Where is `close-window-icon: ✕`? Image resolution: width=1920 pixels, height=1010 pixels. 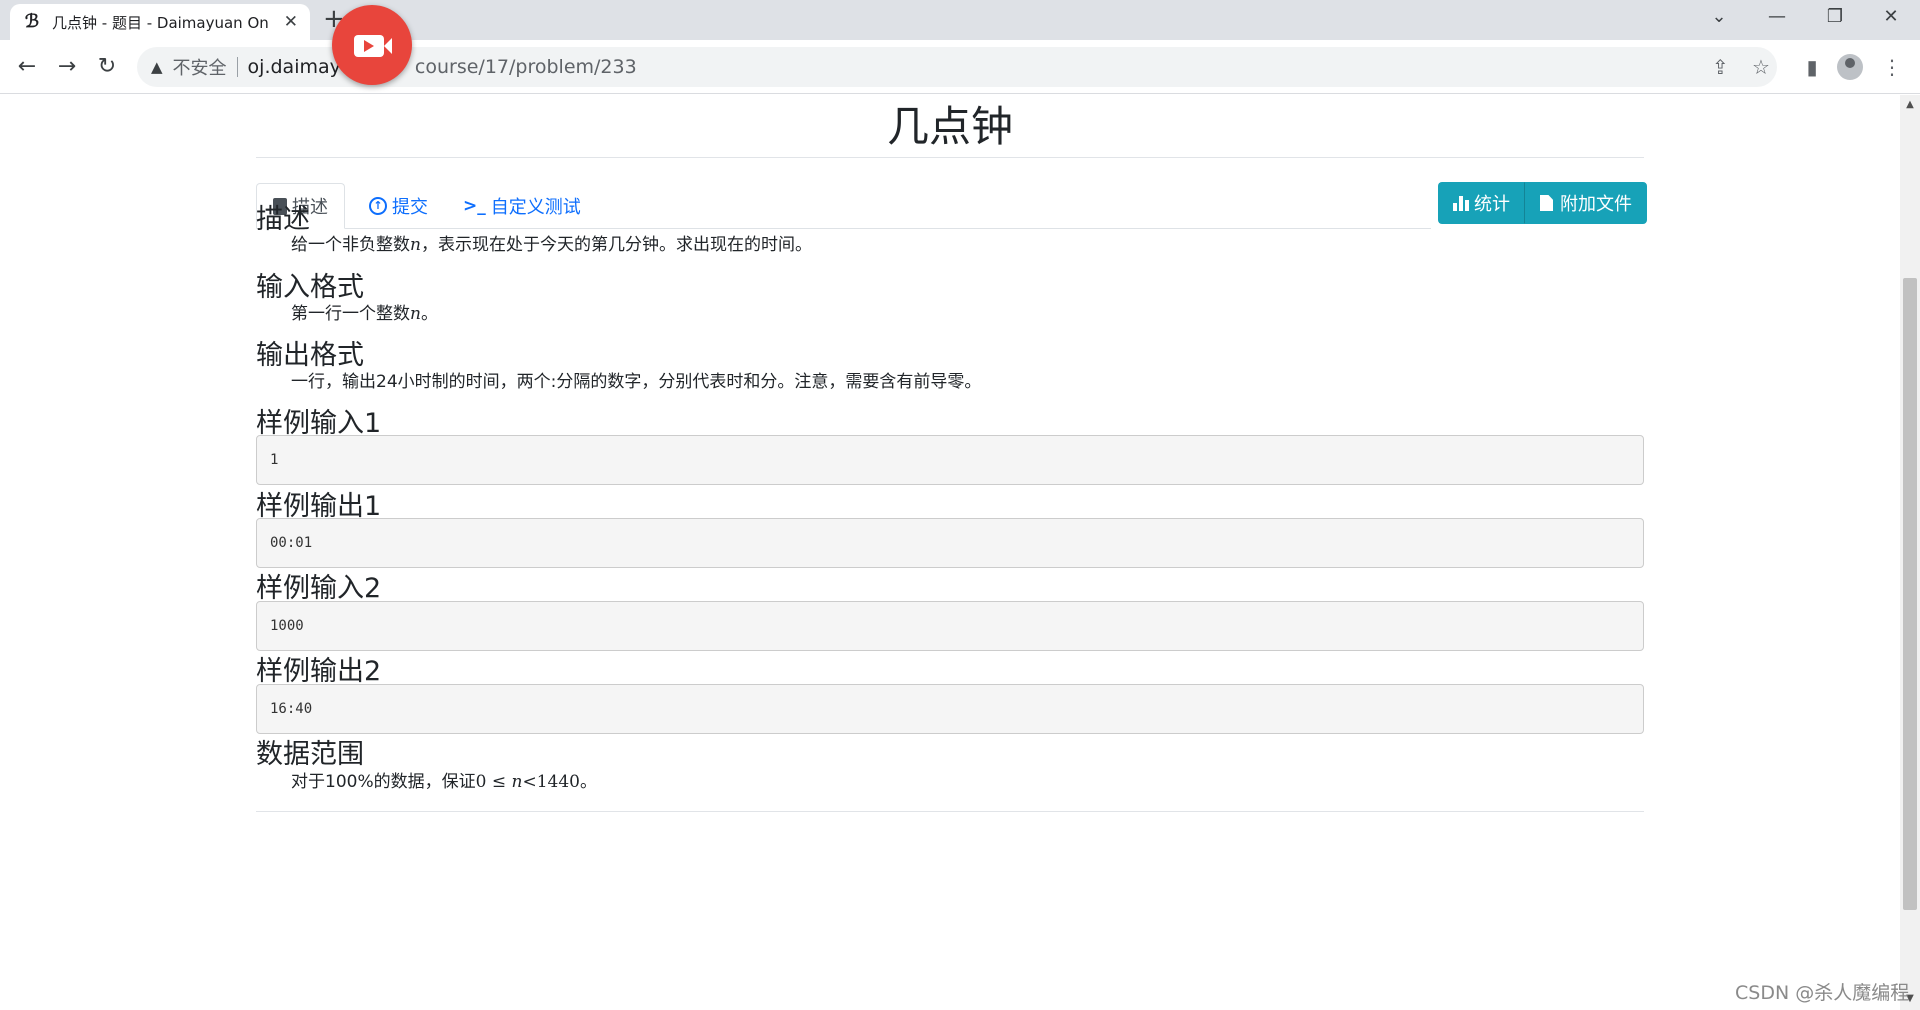
close-window-icon: ✕ is located at coordinates (1891, 17).